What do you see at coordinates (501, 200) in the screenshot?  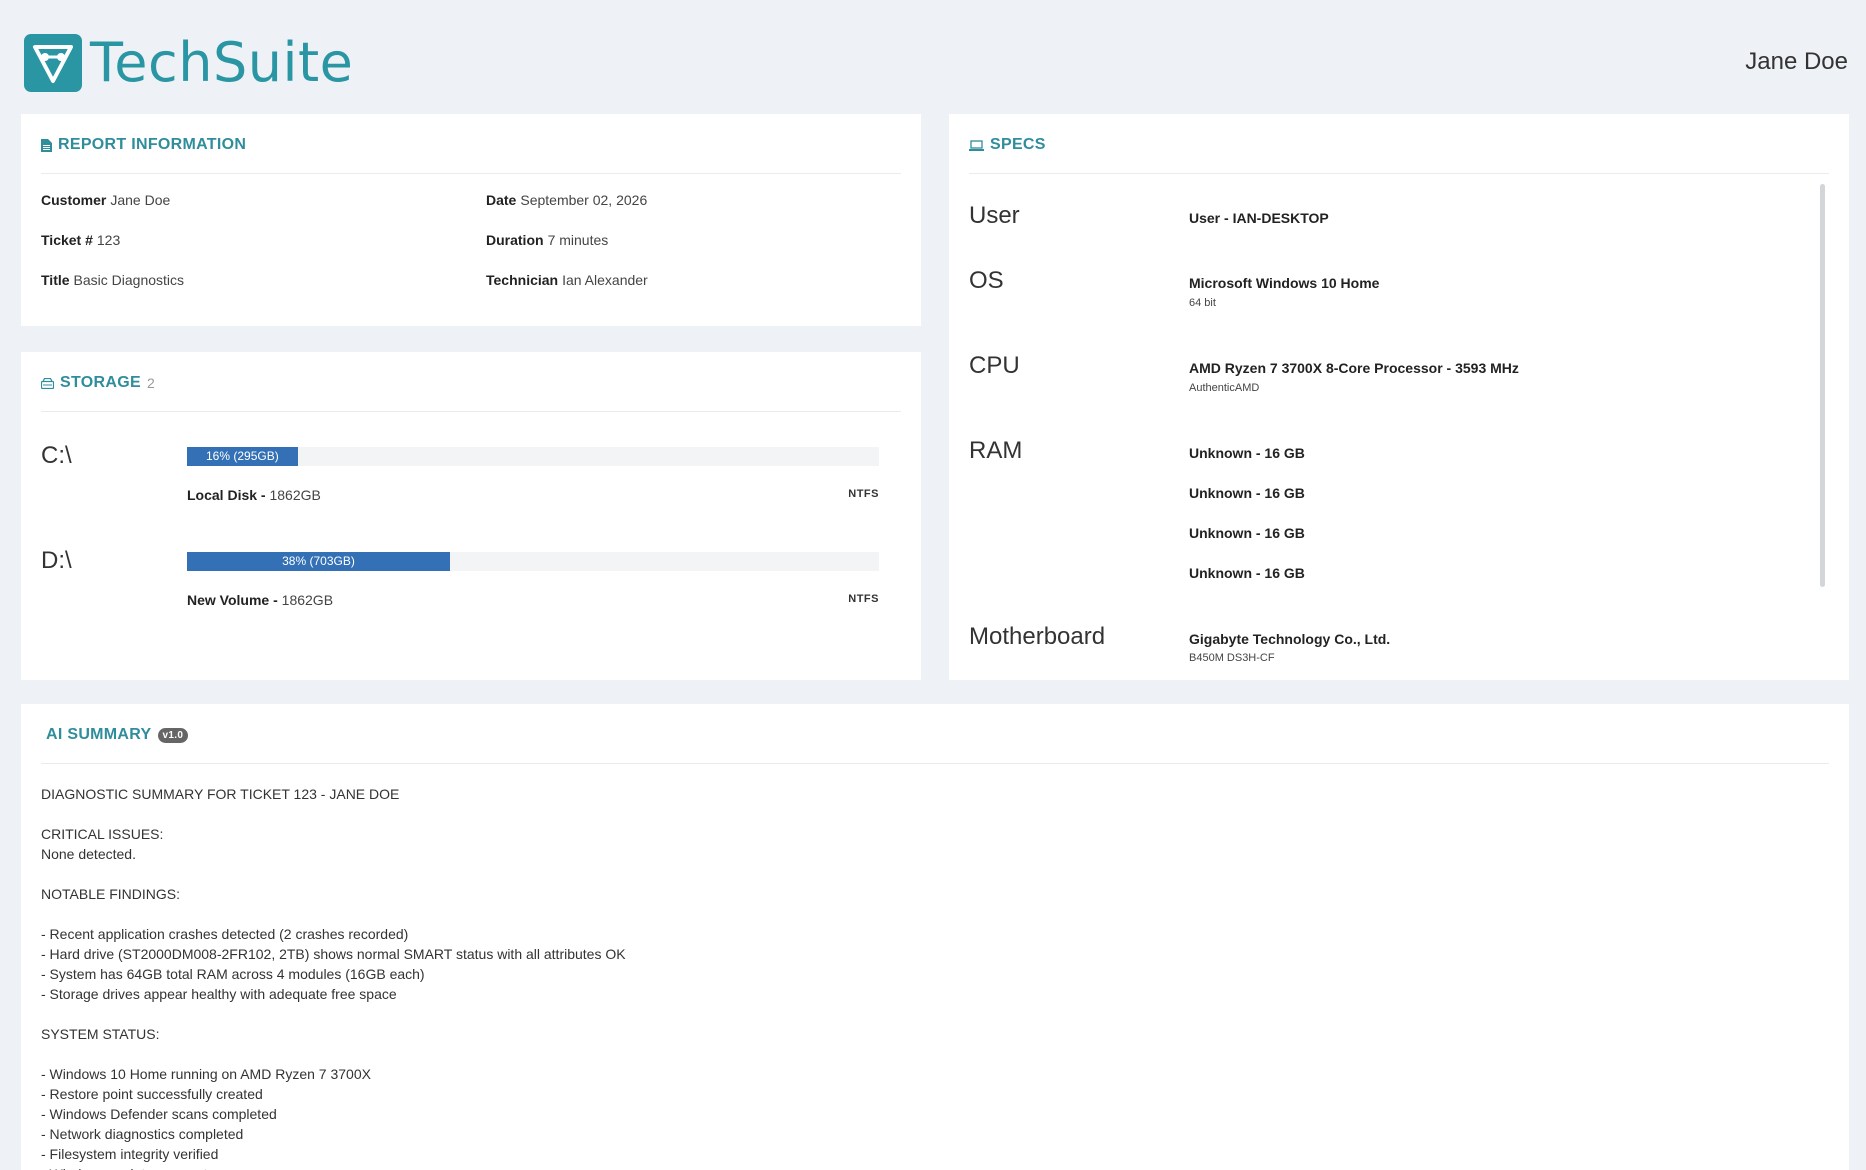 I see `date-label: Date` at bounding box center [501, 200].